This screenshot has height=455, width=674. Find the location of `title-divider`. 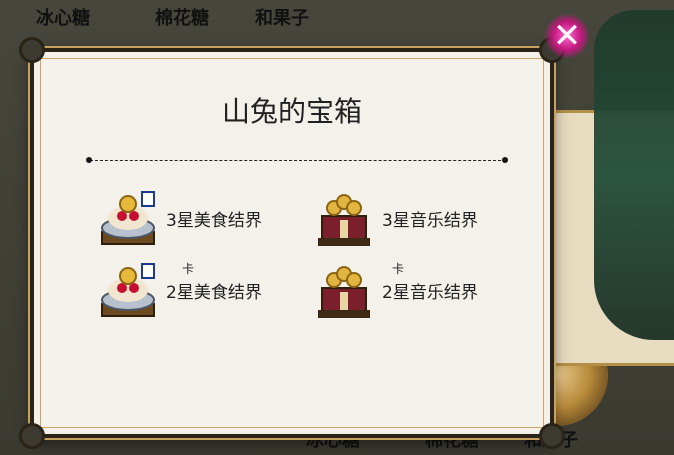

title-divider is located at coordinates (298, 160).